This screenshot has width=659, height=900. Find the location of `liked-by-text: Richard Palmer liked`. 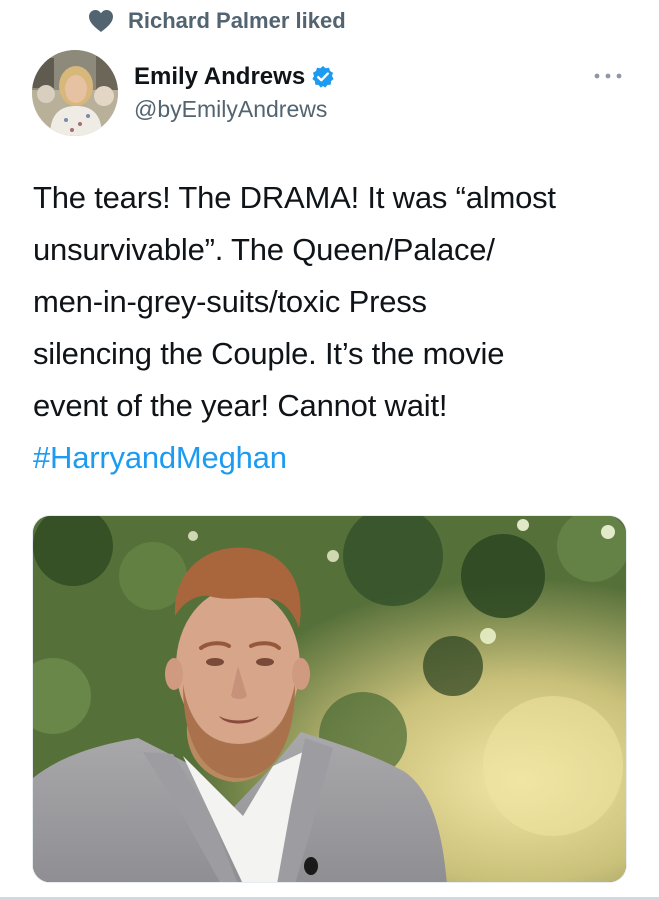

liked-by-text: Richard Palmer liked is located at coordinates (237, 21).